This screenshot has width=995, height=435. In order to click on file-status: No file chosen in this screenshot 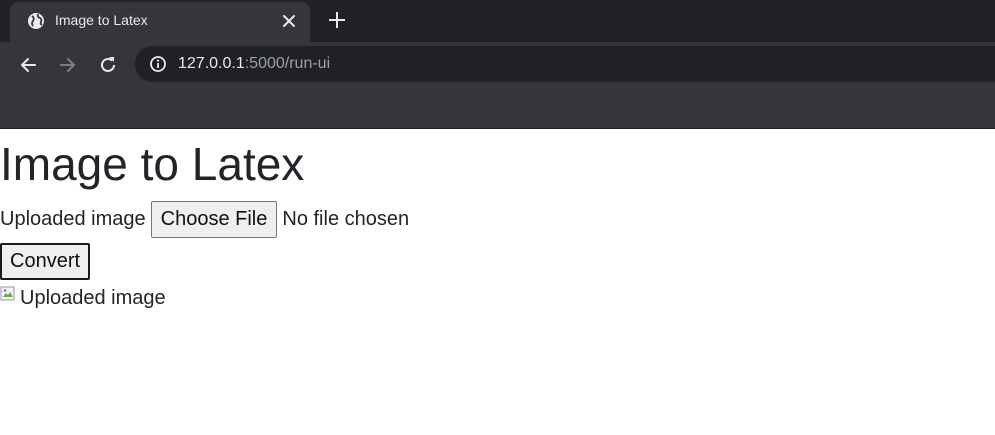, I will do `click(346, 218)`.